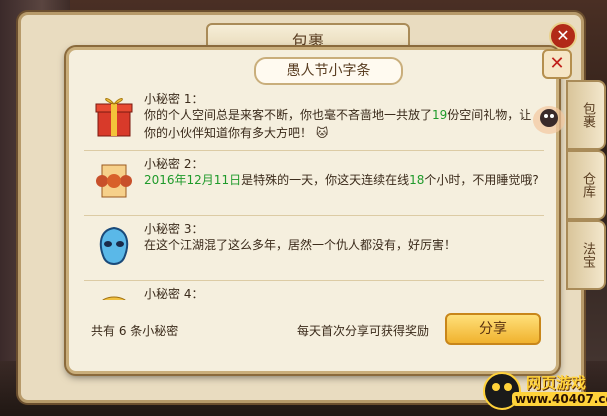  I want to click on emoji-face-icon: 🐱, so click(322, 133).